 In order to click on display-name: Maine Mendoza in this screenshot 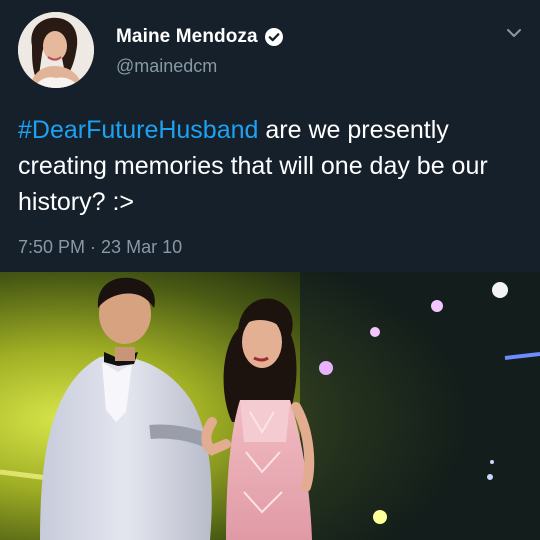, I will do `click(187, 37)`.